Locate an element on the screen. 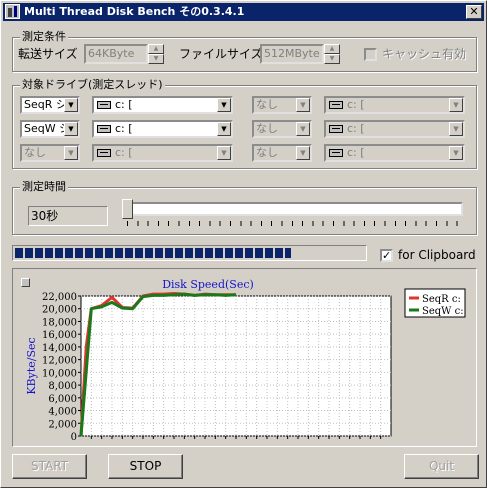 The image size is (487, 488). drive-mode-select-left-2: SeqW シ ▼ is located at coordinates (50, 129).